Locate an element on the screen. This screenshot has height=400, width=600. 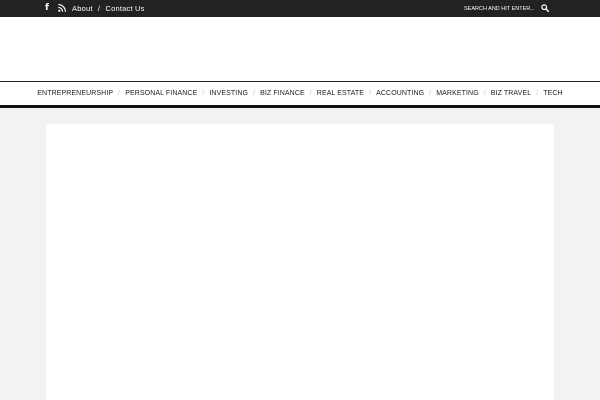
top-links: About / Contact Us is located at coordinates (108, 8).